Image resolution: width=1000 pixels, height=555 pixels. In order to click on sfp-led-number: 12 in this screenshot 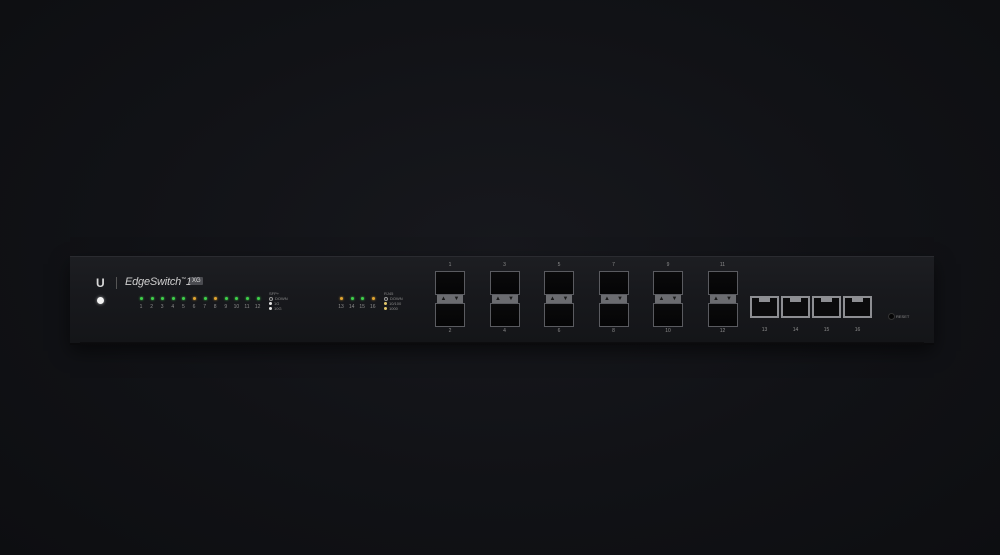, I will do `click(257, 307)`.